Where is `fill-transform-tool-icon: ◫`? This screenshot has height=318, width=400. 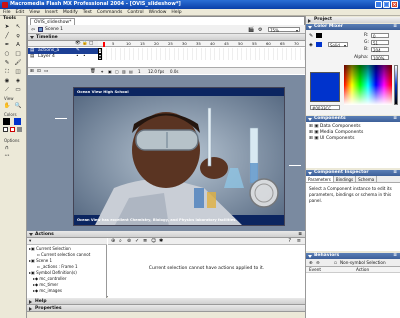
fill-transform-tool-icon: ◫ is located at coordinates (18, 72).